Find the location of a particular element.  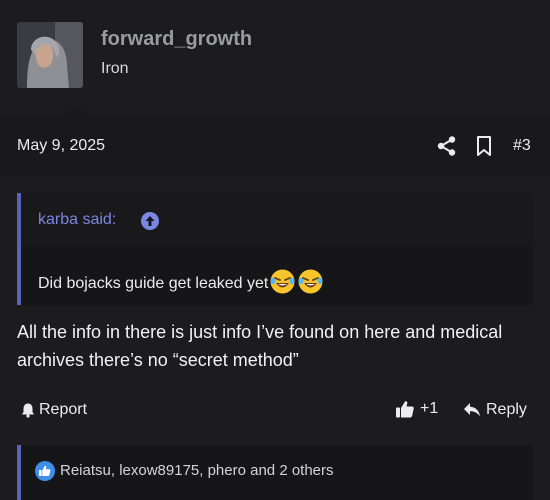

report-button: Report is located at coordinates (53, 410).